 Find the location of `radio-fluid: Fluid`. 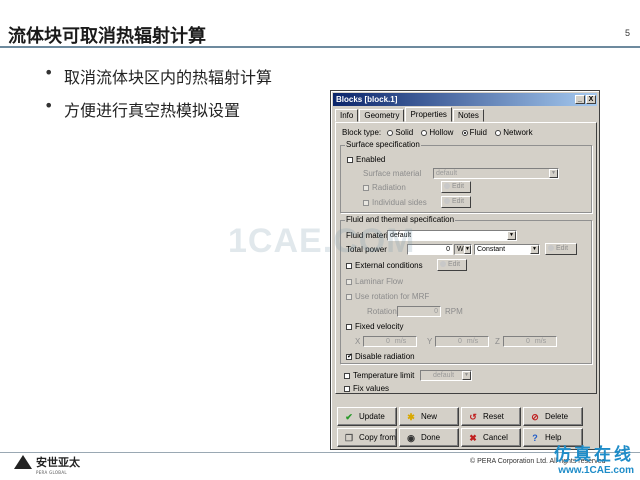

radio-fluid: Fluid is located at coordinates (474, 132).